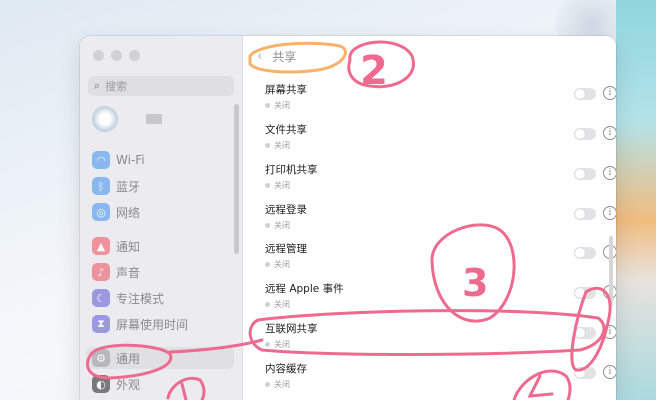  What do you see at coordinates (440, 96) in the screenshot?
I see `sharing-row-screen: 屏幕共享 关闭 i` at bounding box center [440, 96].